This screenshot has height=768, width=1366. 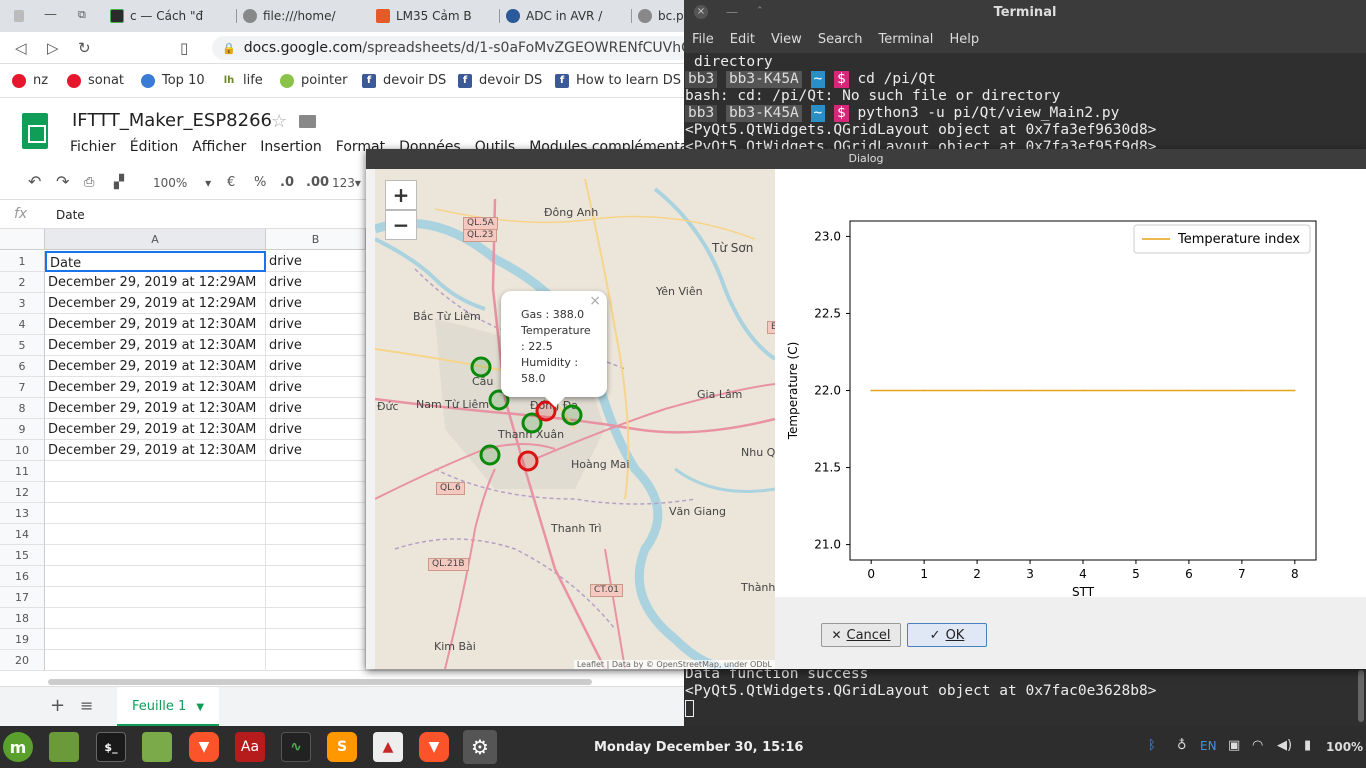 What do you see at coordinates (22, 429) in the screenshot?
I see `row-header: 9` at bounding box center [22, 429].